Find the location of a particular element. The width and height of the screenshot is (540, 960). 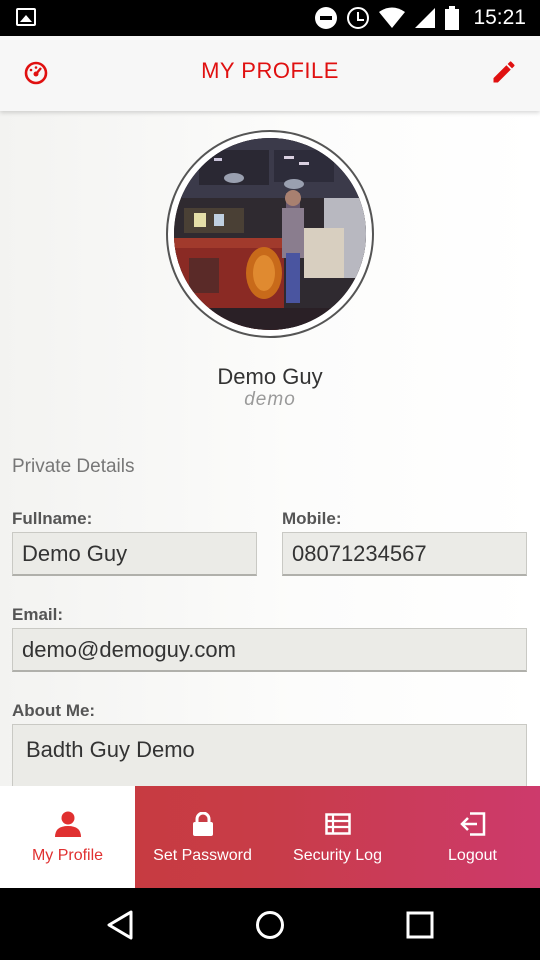

app-bar: MY PROFILE is located at coordinates (270, 73).